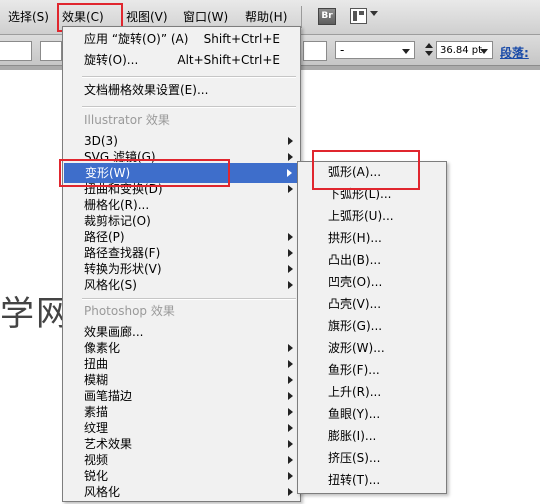 The image size is (540, 504). I want to click on menu-item-label: 锐化, so click(96, 476).